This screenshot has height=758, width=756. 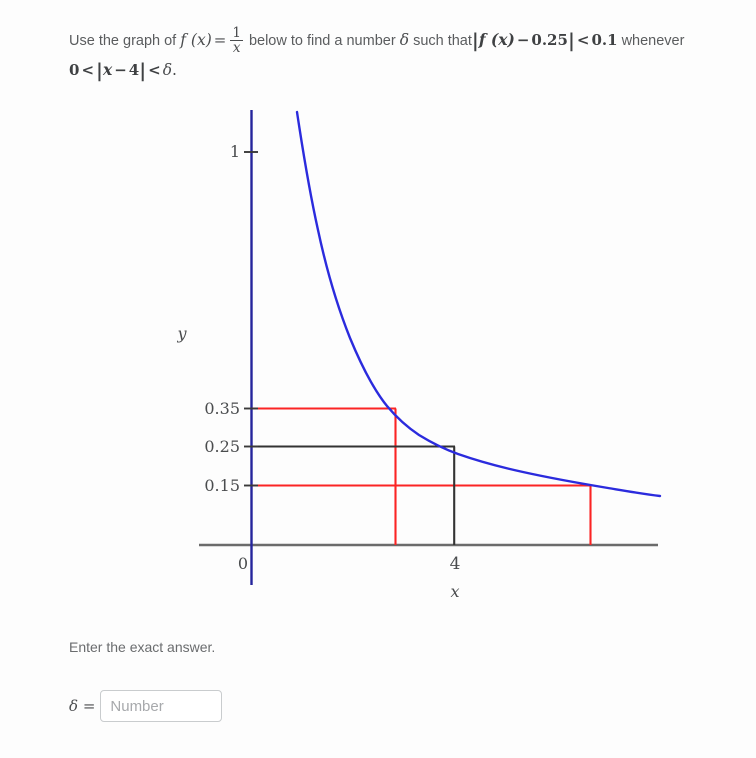 I want to click on line2-less-than-1: <, so click(x=88, y=70).